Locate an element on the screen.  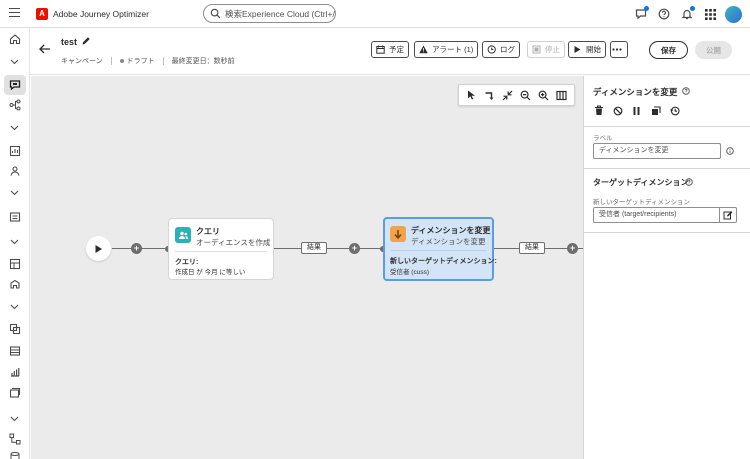
pause-icon is located at coordinates (636, 110).